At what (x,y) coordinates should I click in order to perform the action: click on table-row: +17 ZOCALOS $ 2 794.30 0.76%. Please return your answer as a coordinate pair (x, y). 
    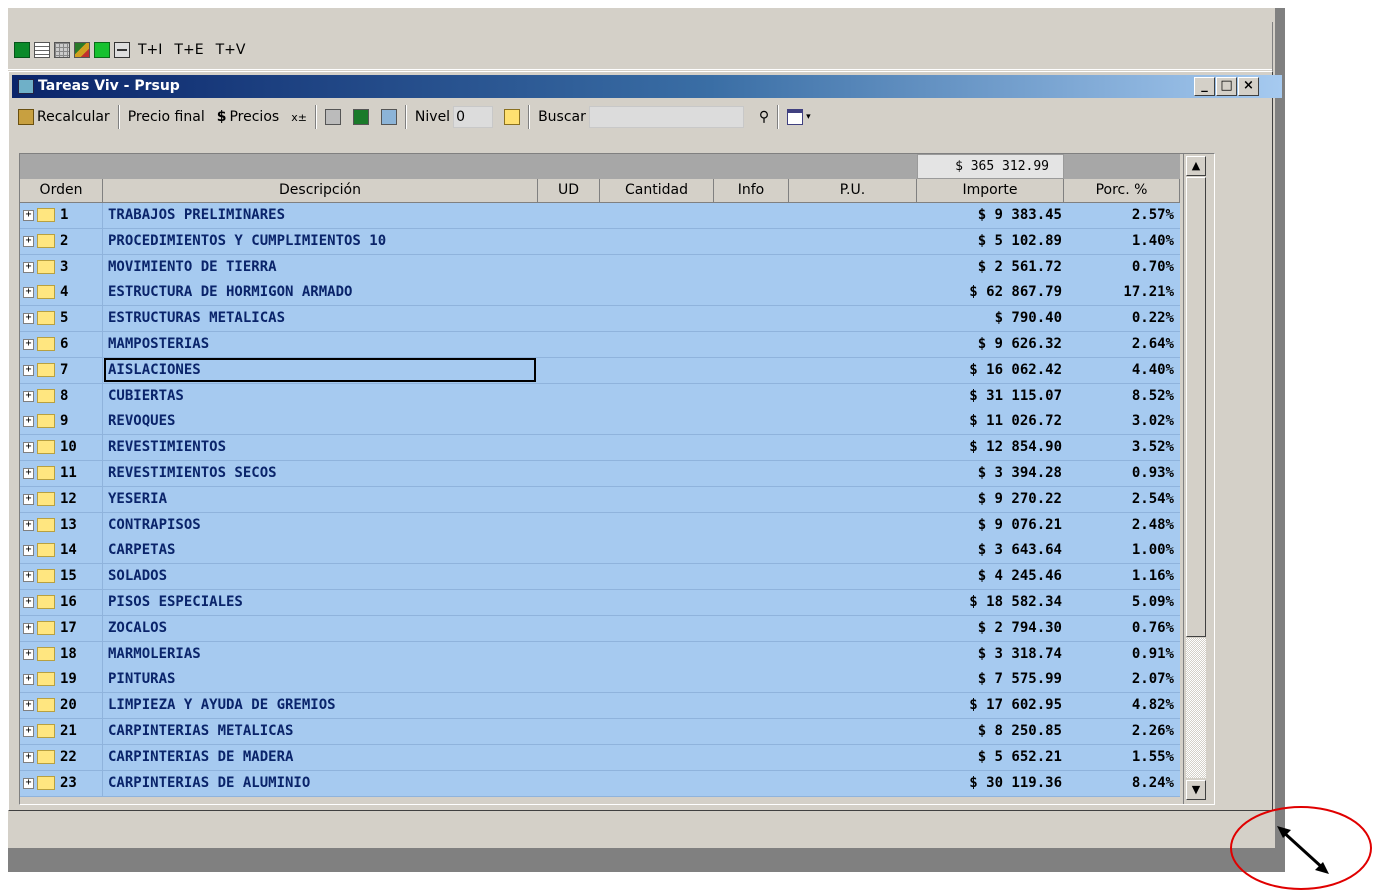
    Looking at the image, I should click on (600, 628).